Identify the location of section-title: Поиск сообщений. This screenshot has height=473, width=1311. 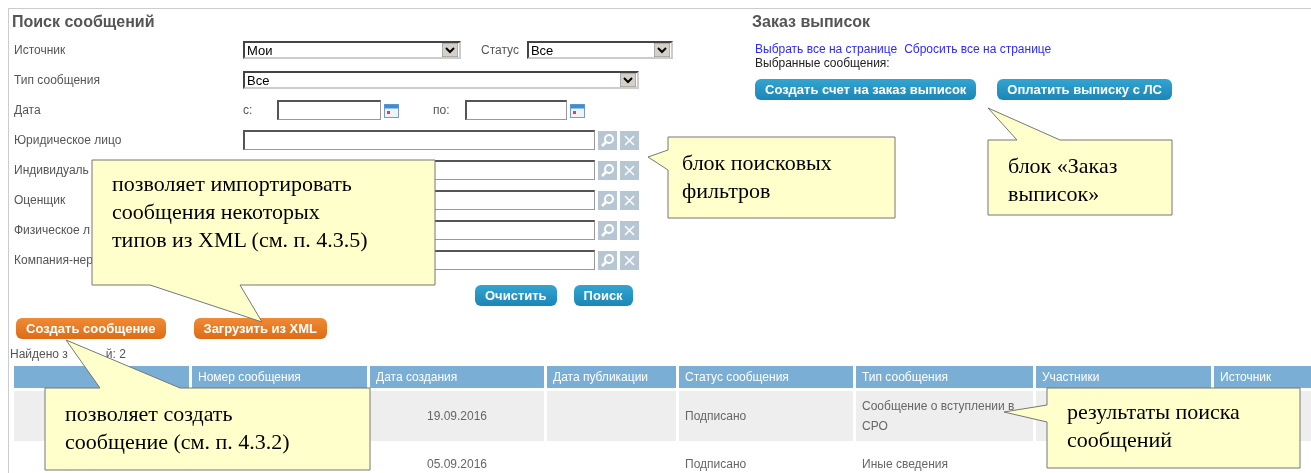
(84, 22).